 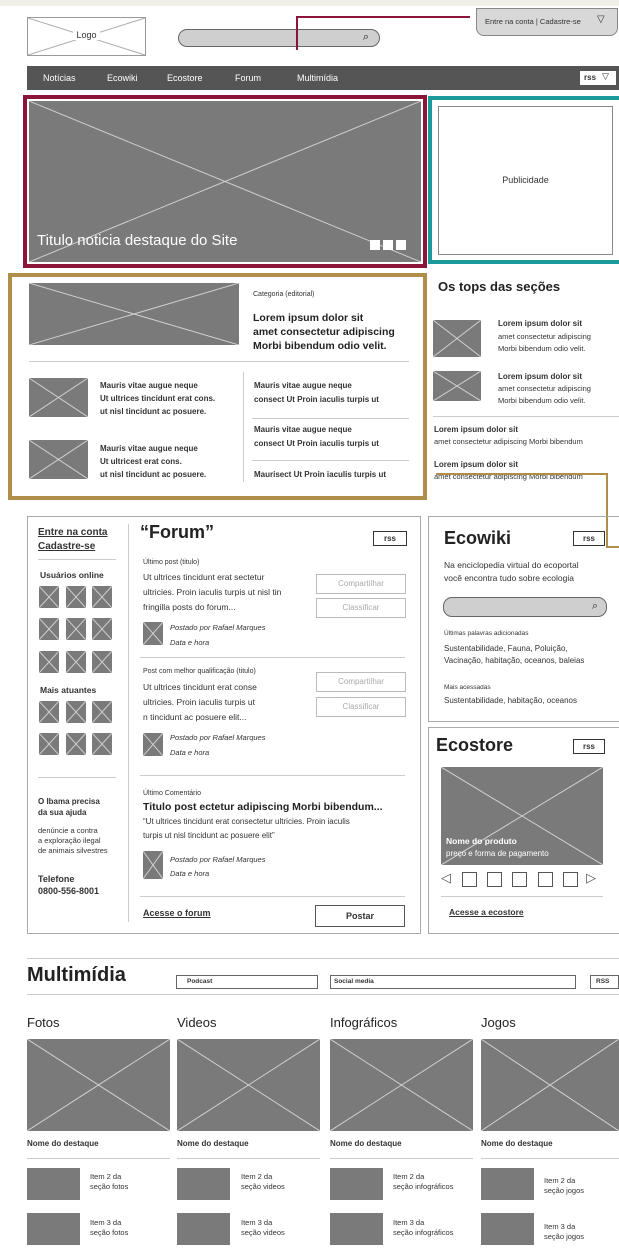 What do you see at coordinates (514, 660) in the screenshot?
I see `recent-words: Vacinação, habitação, oceanos, baleias` at bounding box center [514, 660].